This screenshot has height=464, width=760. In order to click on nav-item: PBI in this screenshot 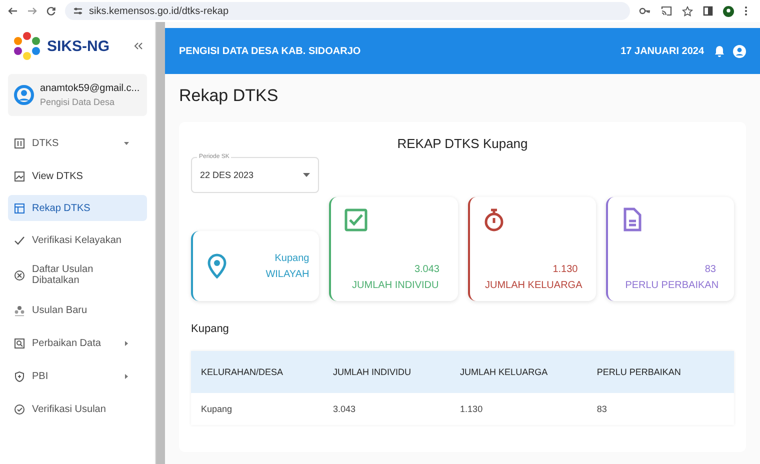, I will do `click(77, 376)`.